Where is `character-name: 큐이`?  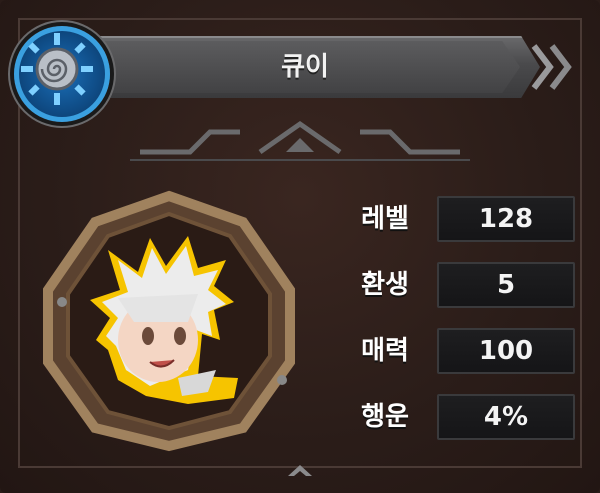 character-name: 큐이 is located at coordinates (305, 67).